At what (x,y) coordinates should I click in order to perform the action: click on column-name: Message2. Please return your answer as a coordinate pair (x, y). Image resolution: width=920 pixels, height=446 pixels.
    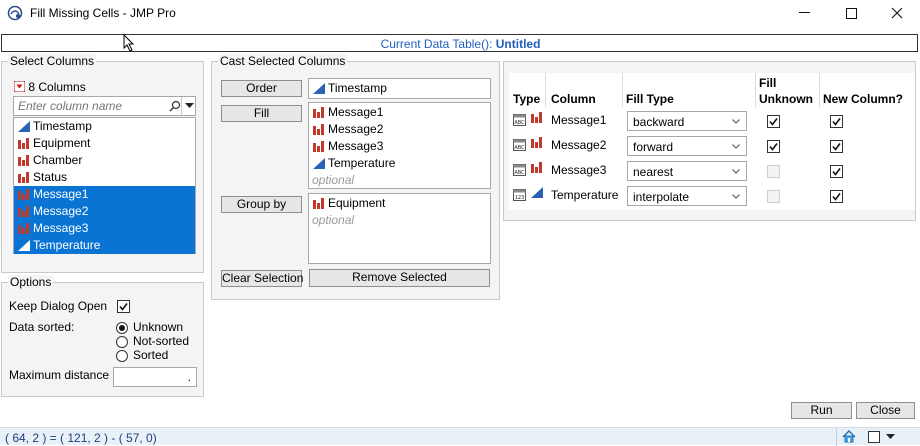
    Looking at the image, I should click on (61, 211).